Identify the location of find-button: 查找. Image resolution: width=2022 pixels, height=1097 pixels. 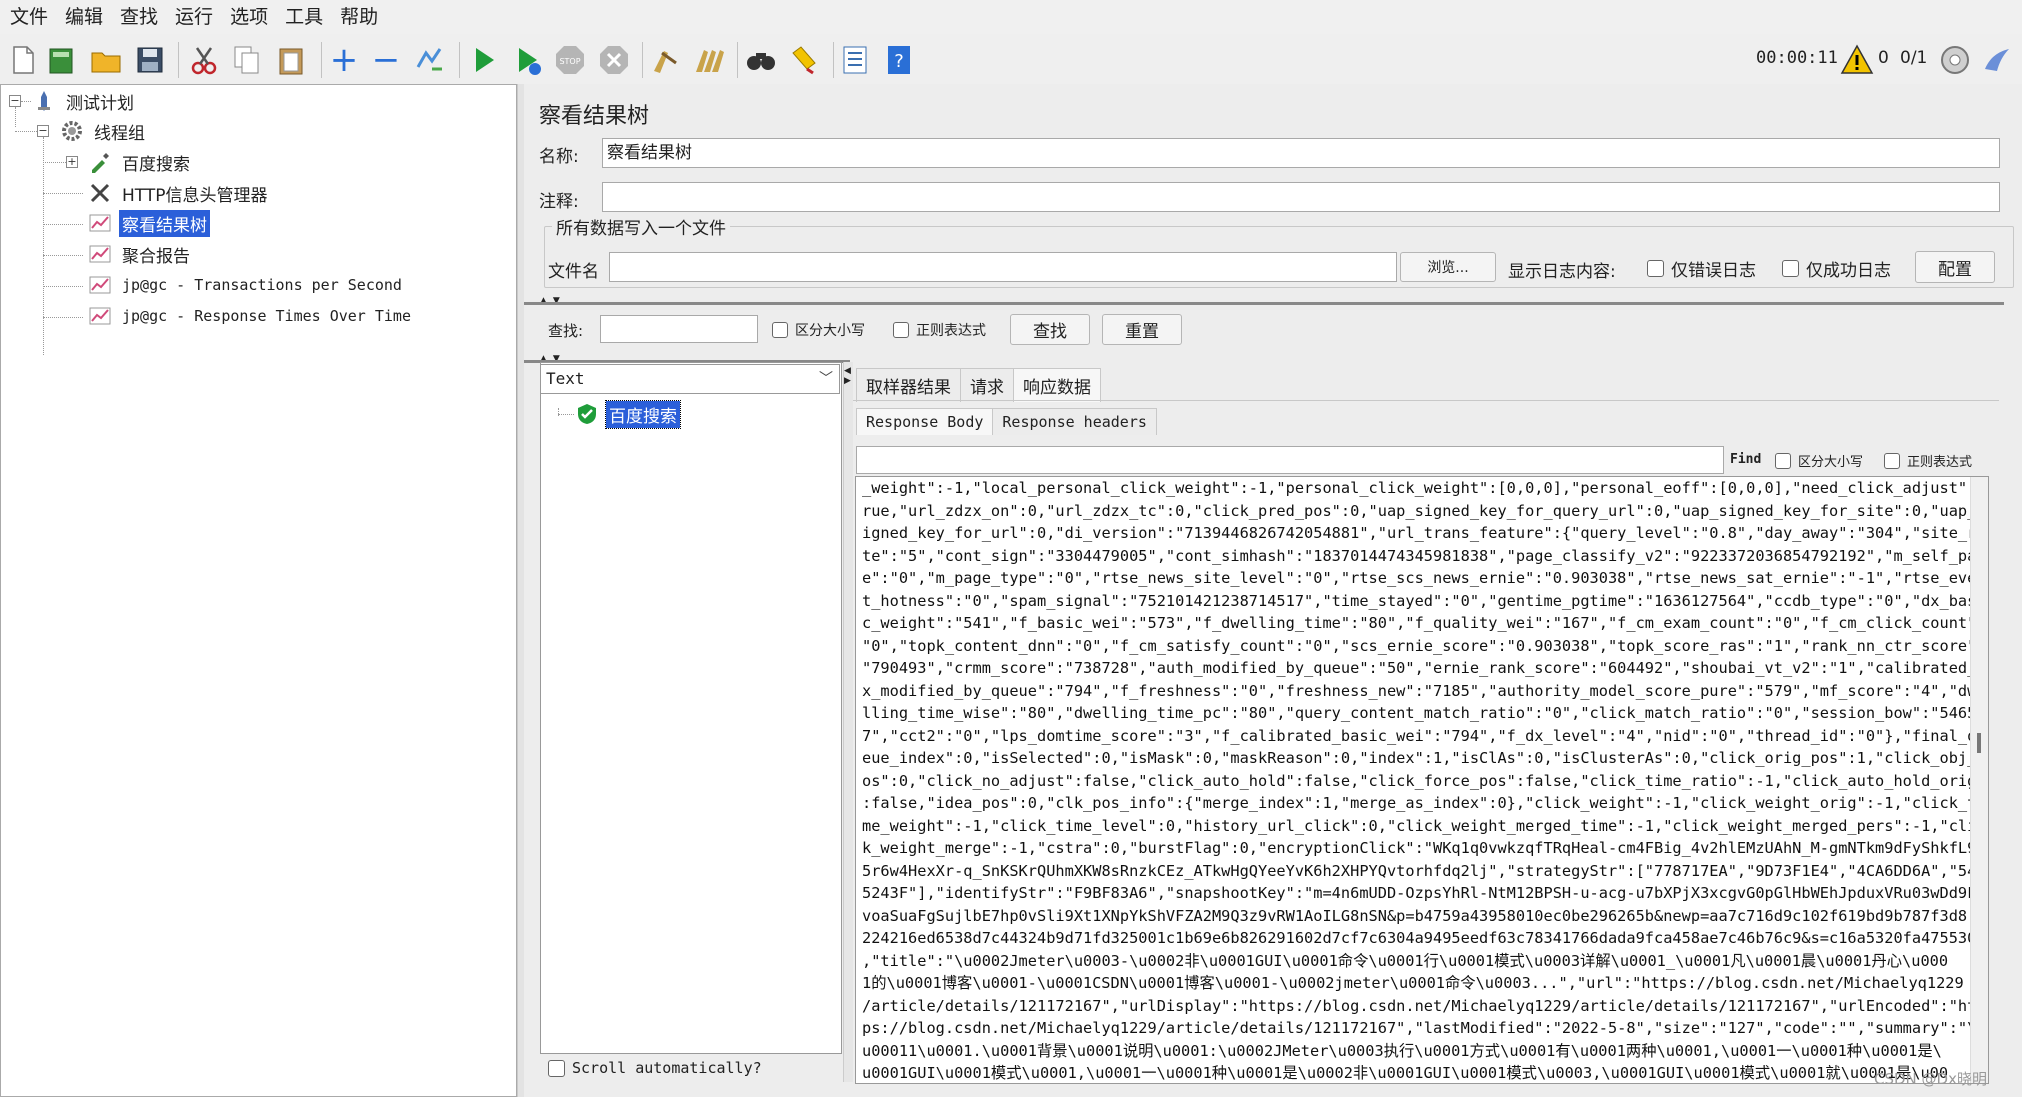
(1050, 329).